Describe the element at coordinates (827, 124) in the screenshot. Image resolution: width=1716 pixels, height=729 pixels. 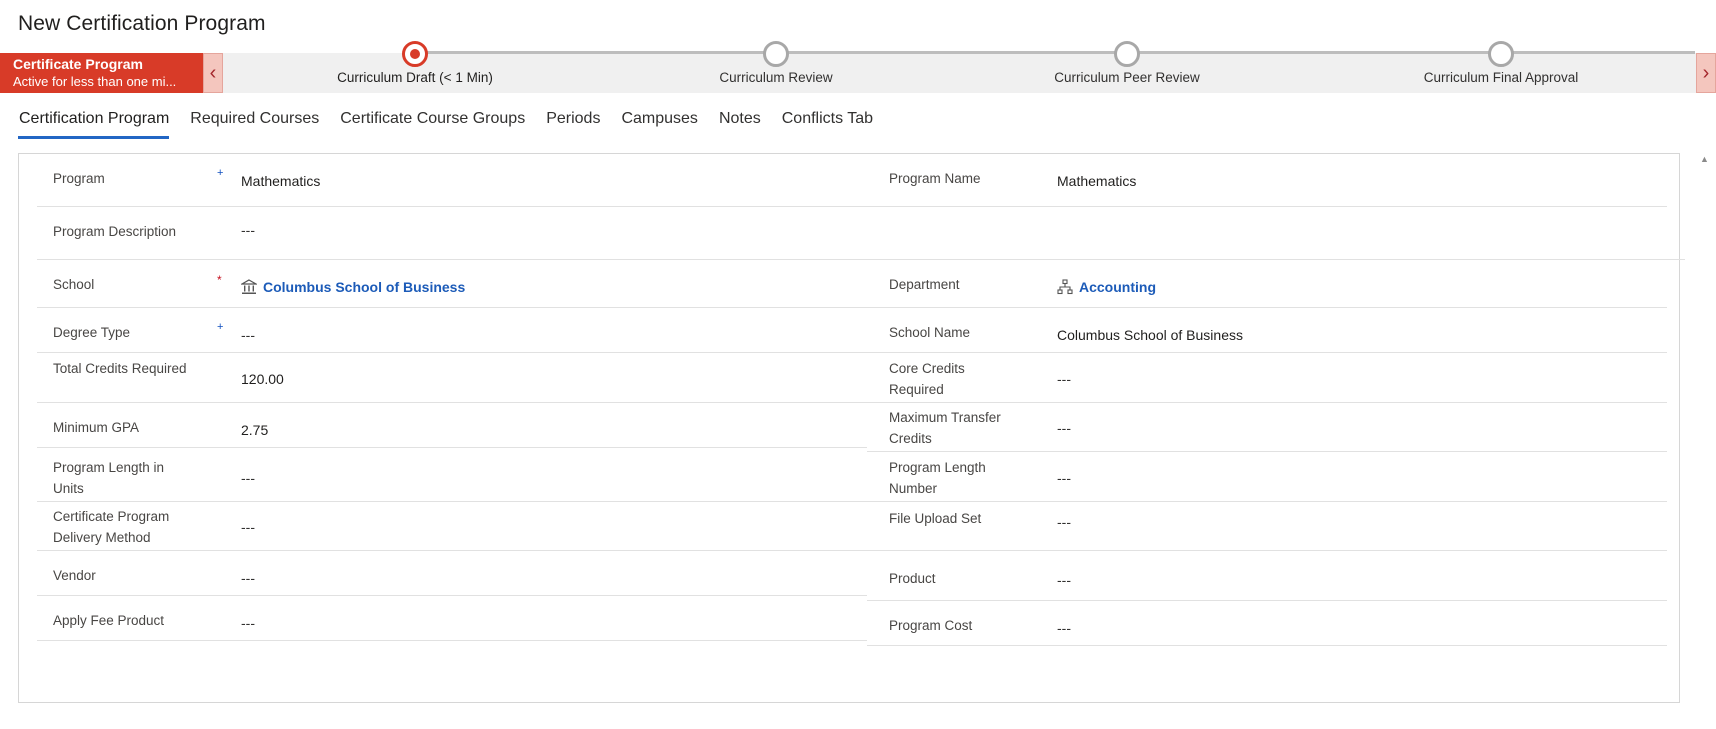
I see `tab-conflicts: Conflicts Tab` at that location.